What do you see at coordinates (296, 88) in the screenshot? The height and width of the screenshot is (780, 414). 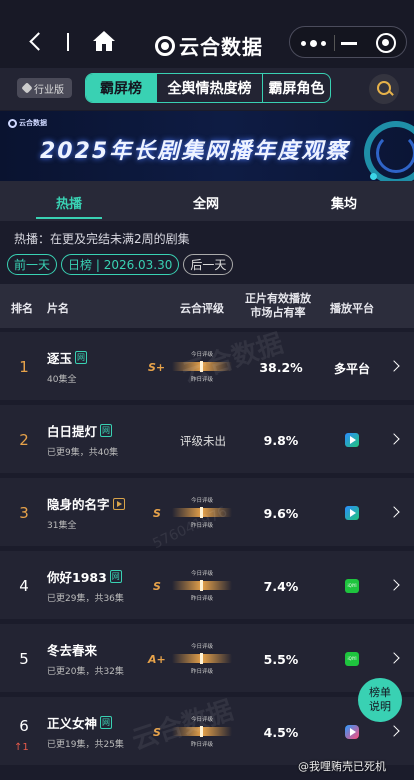 I see `tab-dominant-characters: 霸屏角色` at bounding box center [296, 88].